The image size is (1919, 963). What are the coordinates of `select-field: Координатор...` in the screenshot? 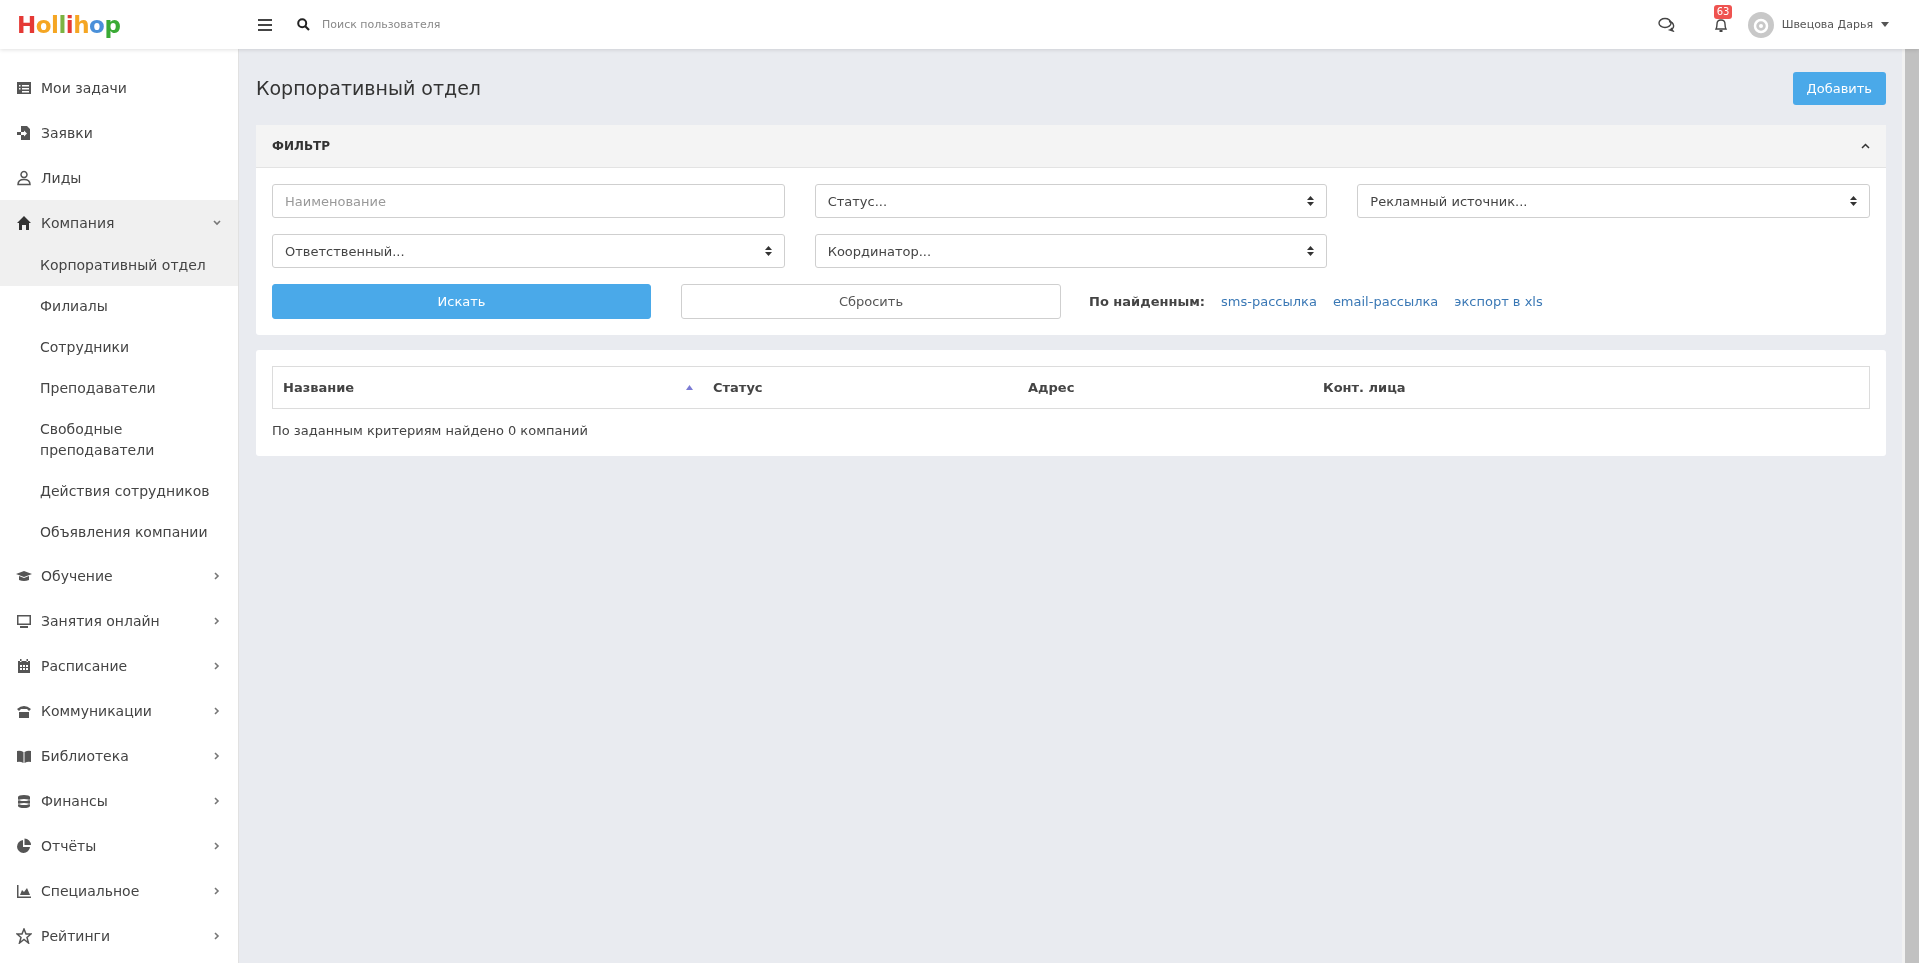 It's located at (1071, 251).